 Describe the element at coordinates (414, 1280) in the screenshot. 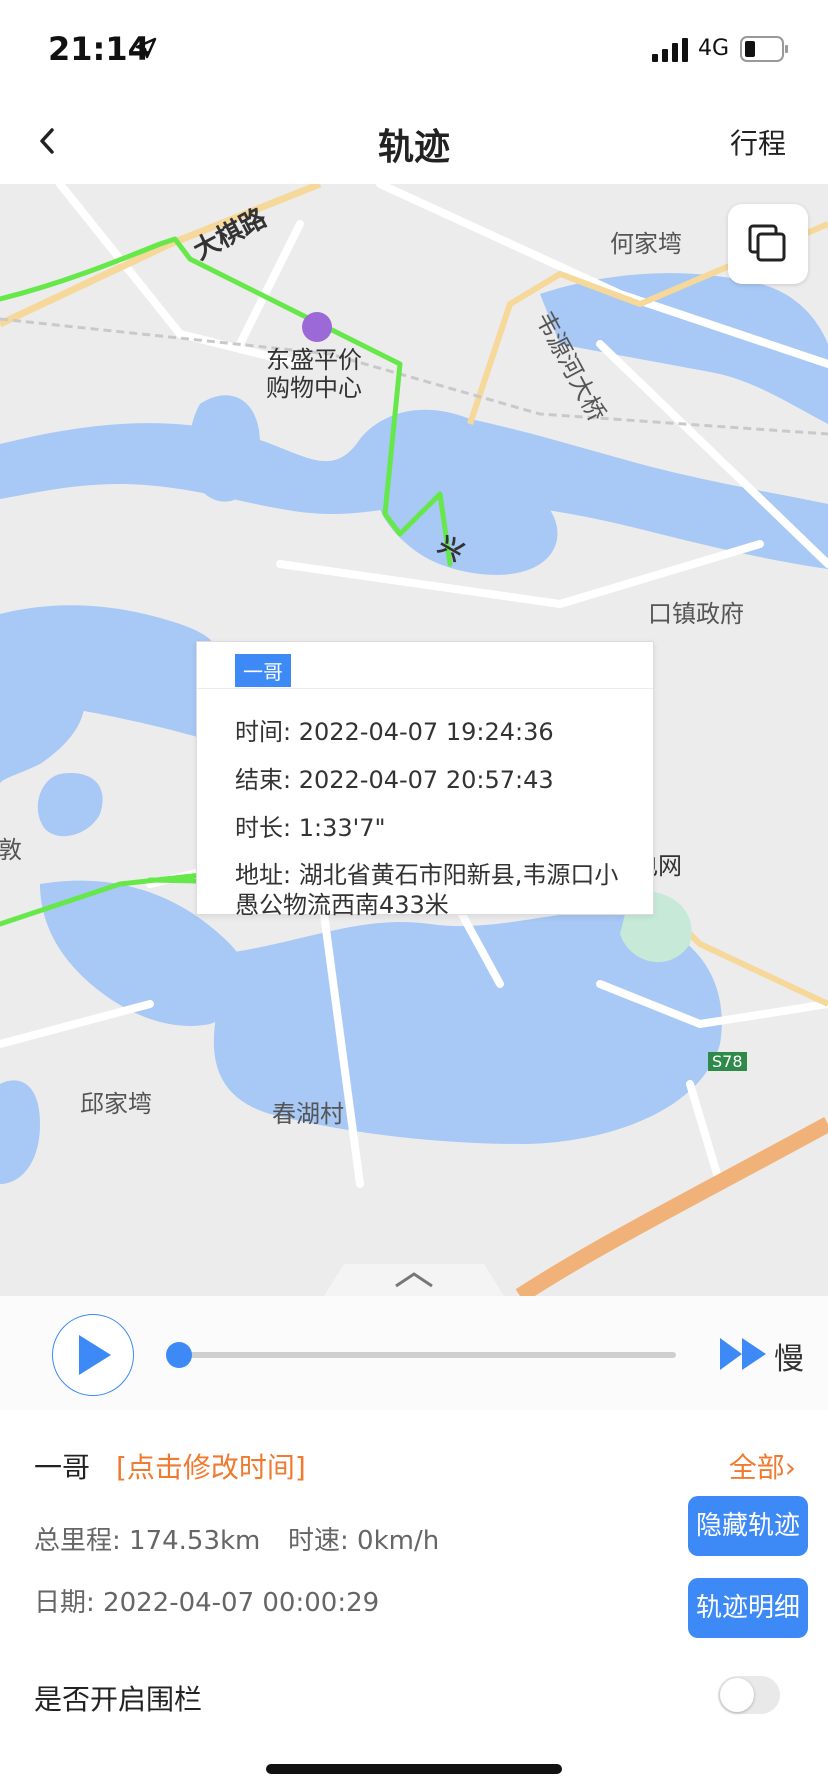

I see `collapse-chevron-icon` at that location.